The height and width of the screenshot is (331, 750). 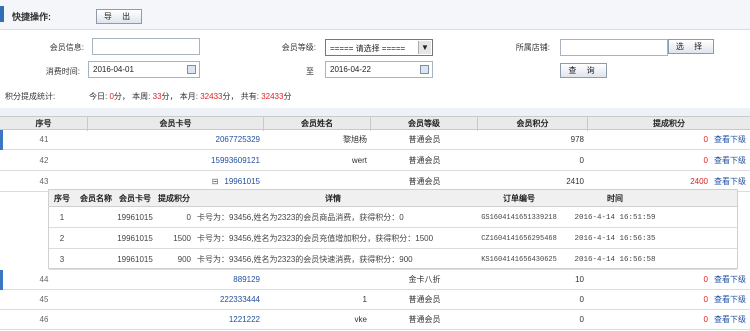 What do you see at coordinates (424, 299) in the screenshot?
I see `row-level: 普通会员` at bounding box center [424, 299].